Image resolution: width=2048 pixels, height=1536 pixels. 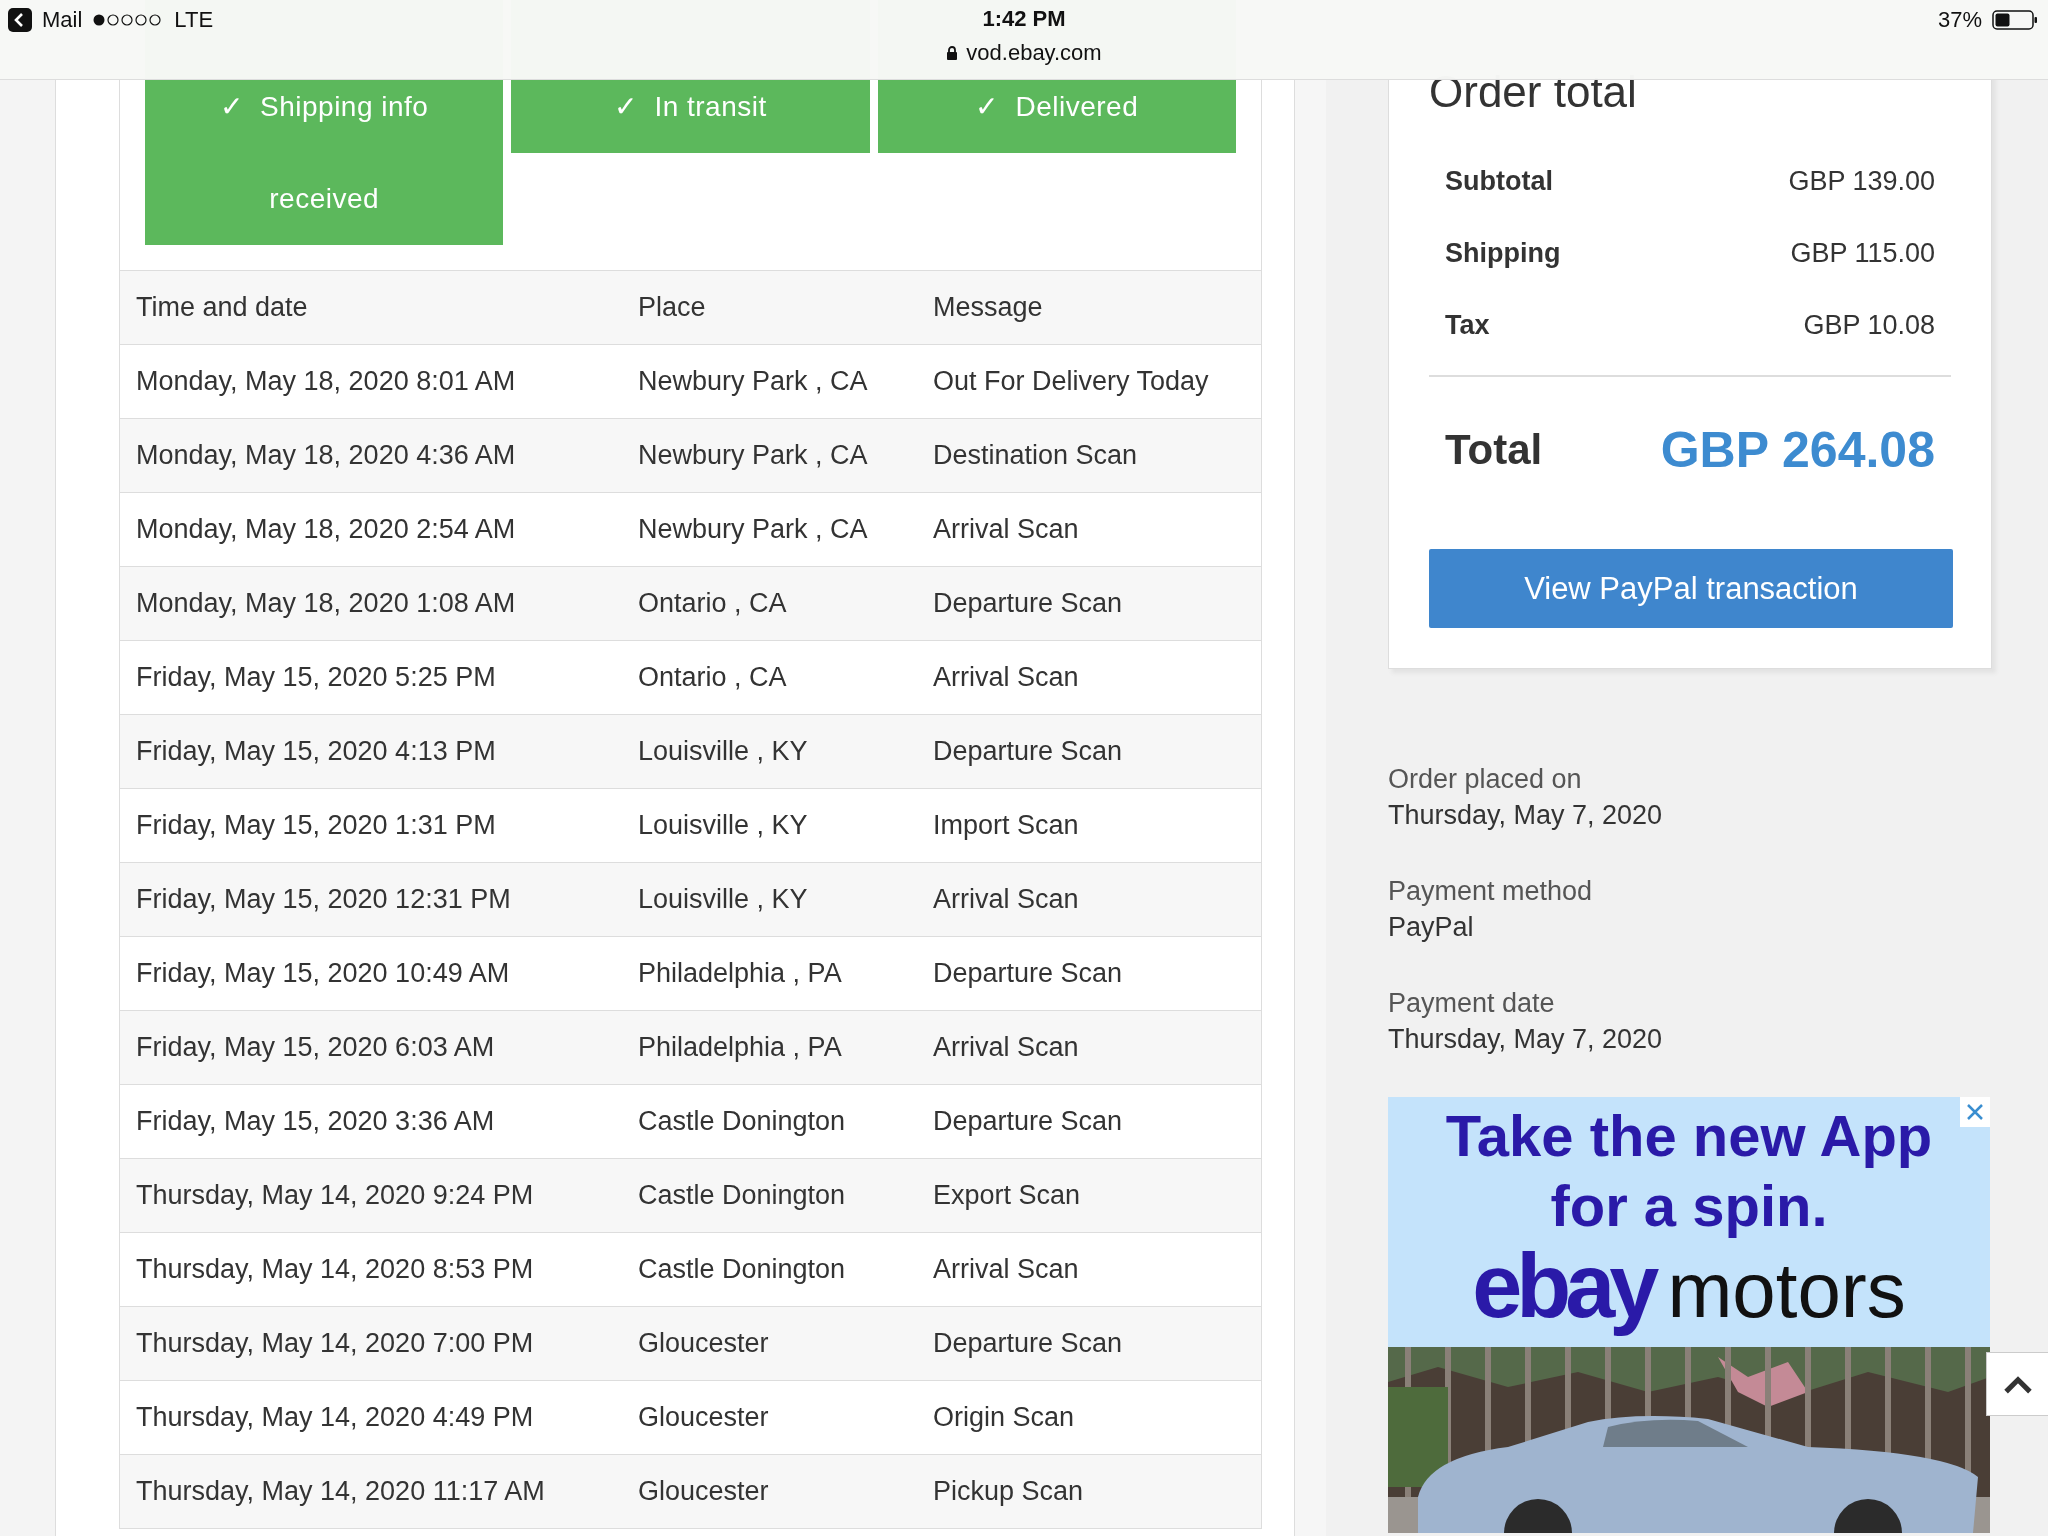 I want to click on line-label: Subtotal, so click(x=1499, y=181).